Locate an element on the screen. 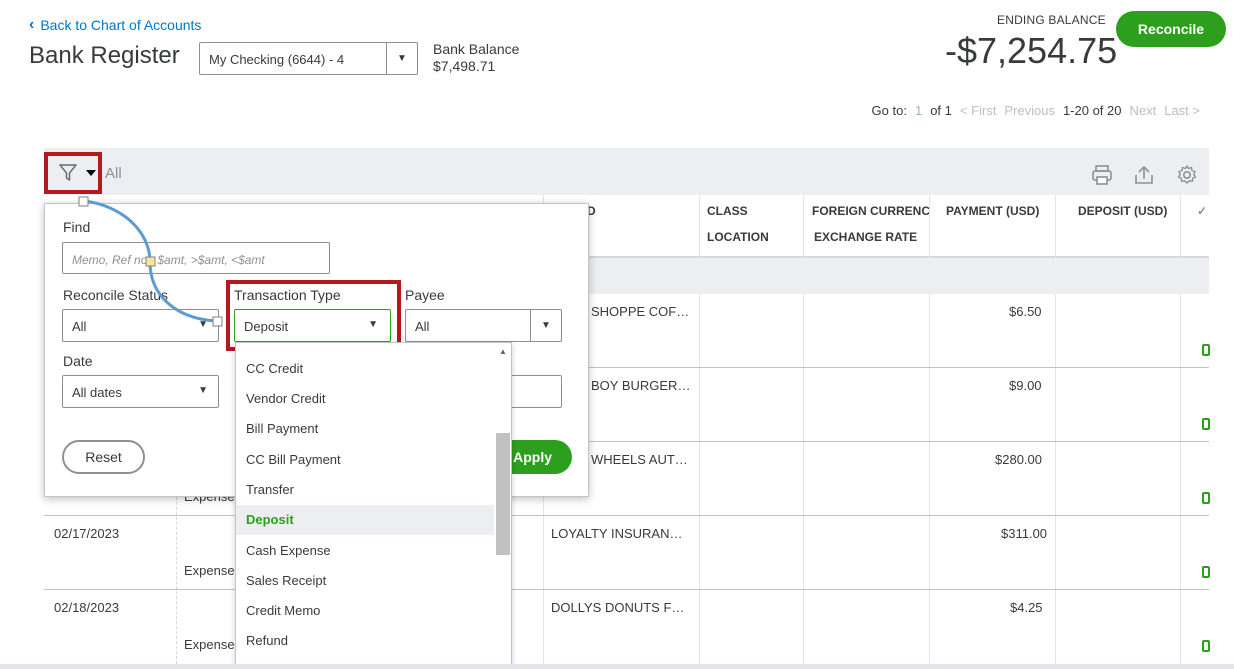 The width and height of the screenshot is (1234, 669). horizontal-scrollbar is located at coordinates (617, 666).